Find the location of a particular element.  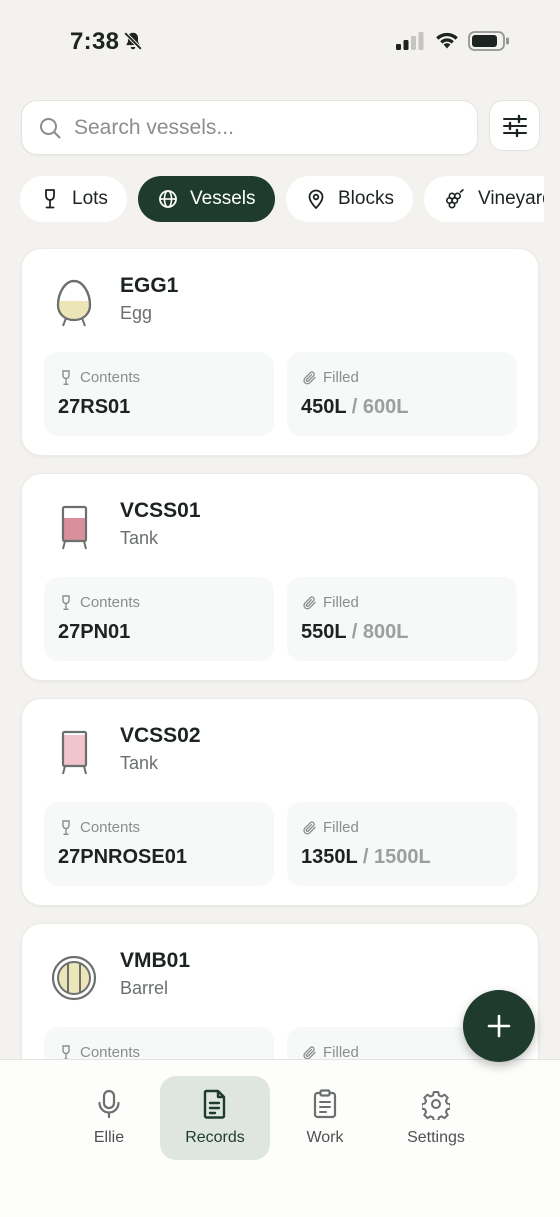

nav-item-work: Work is located at coordinates (325, 1118).